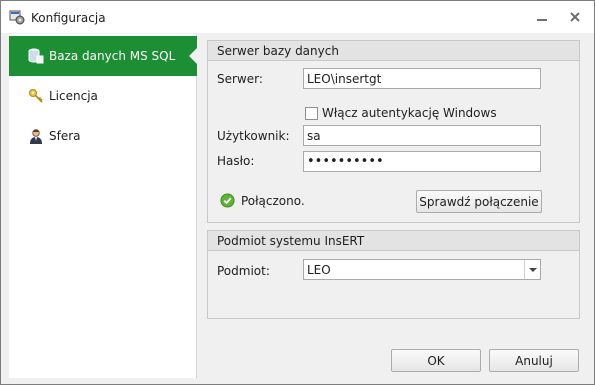 Image resolution: width=595 pixels, height=385 pixels. What do you see at coordinates (534, 360) in the screenshot?
I see `cancel-button: Anuluj` at bounding box center [534, 360].